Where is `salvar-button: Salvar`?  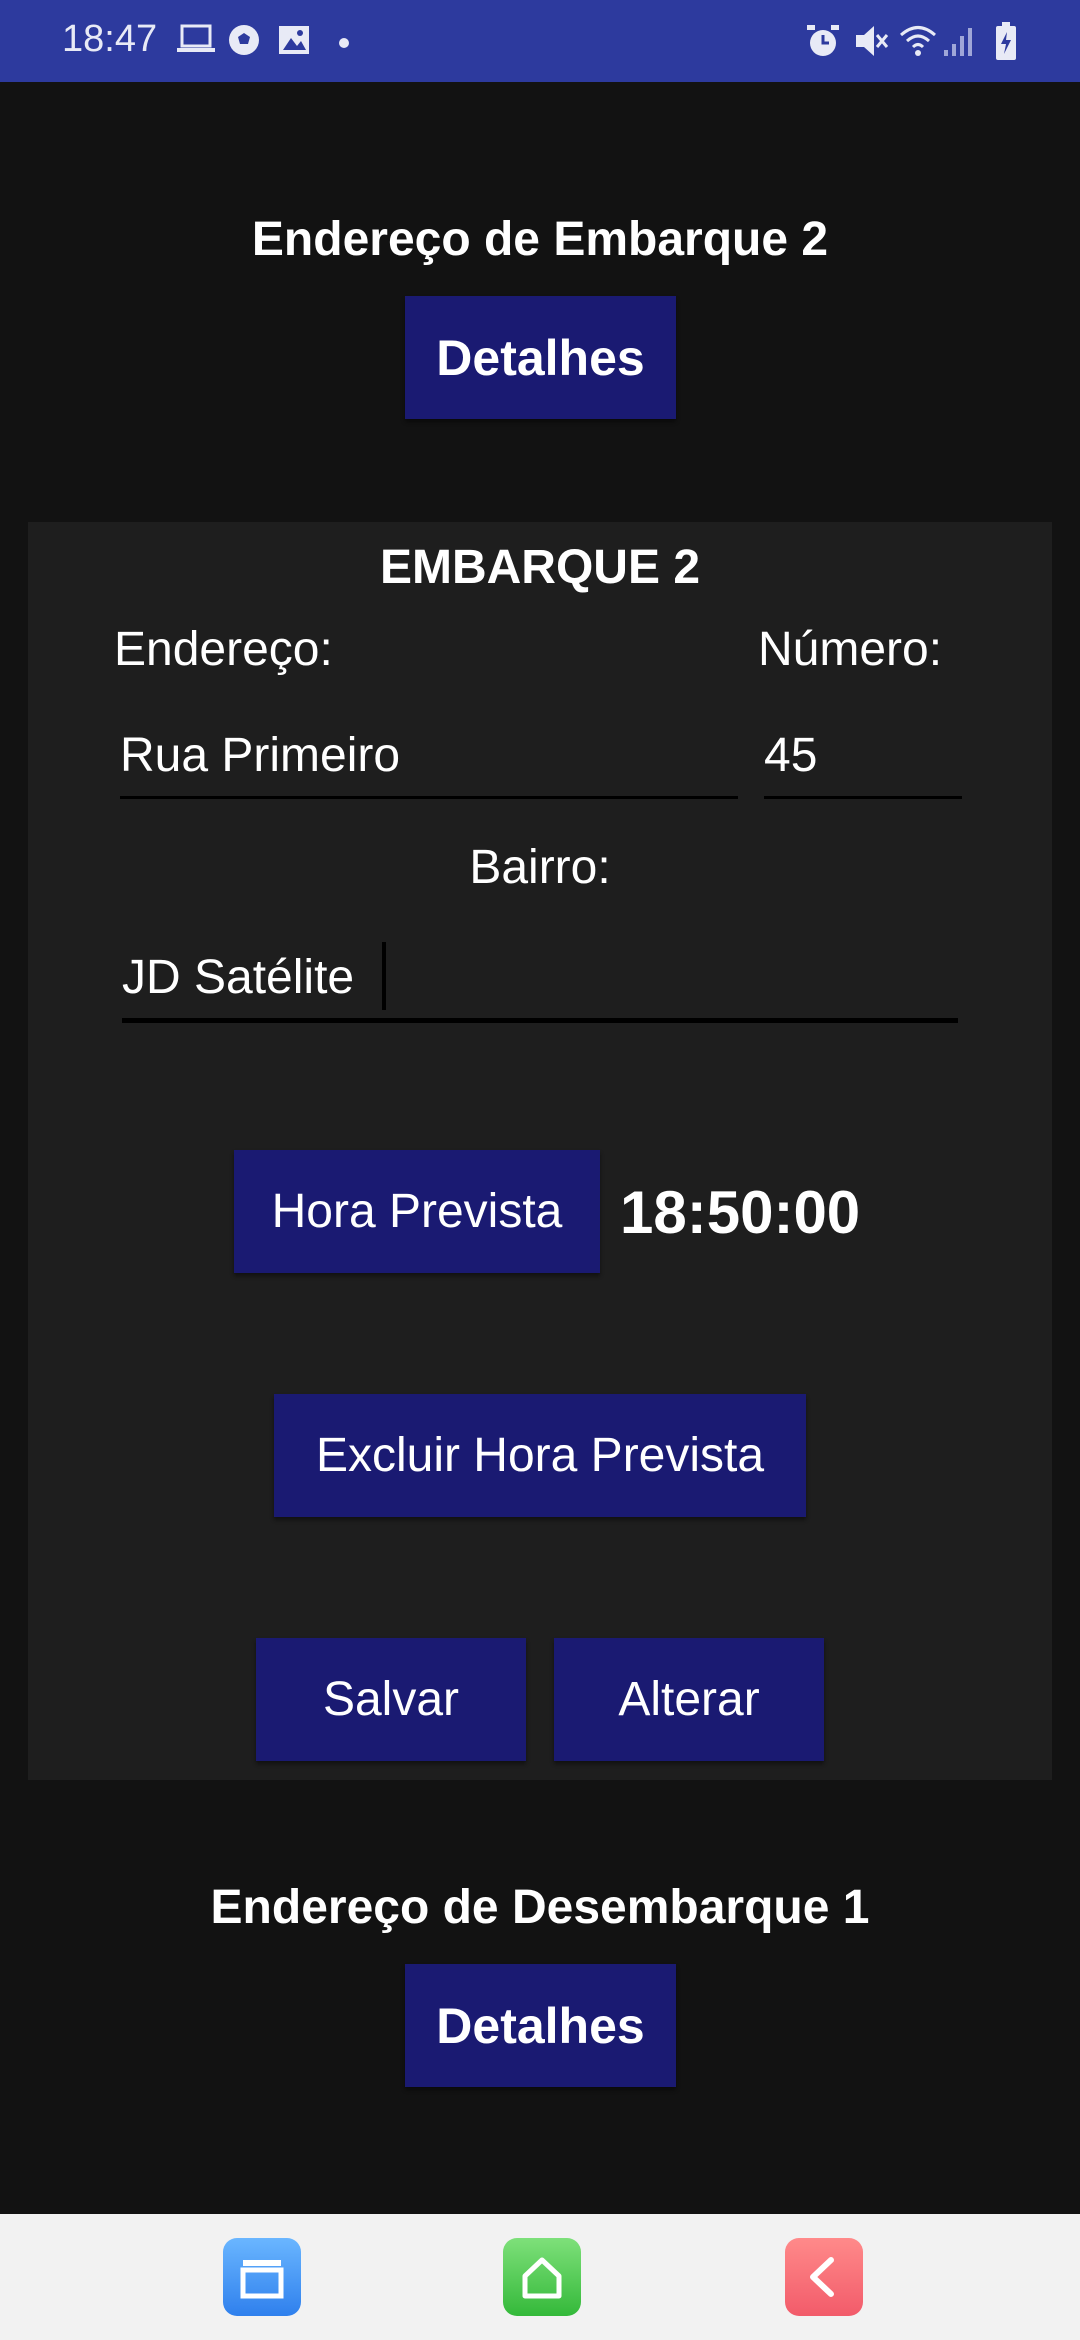
salvar-button: Salvar is located at coordinates (391, 1699).